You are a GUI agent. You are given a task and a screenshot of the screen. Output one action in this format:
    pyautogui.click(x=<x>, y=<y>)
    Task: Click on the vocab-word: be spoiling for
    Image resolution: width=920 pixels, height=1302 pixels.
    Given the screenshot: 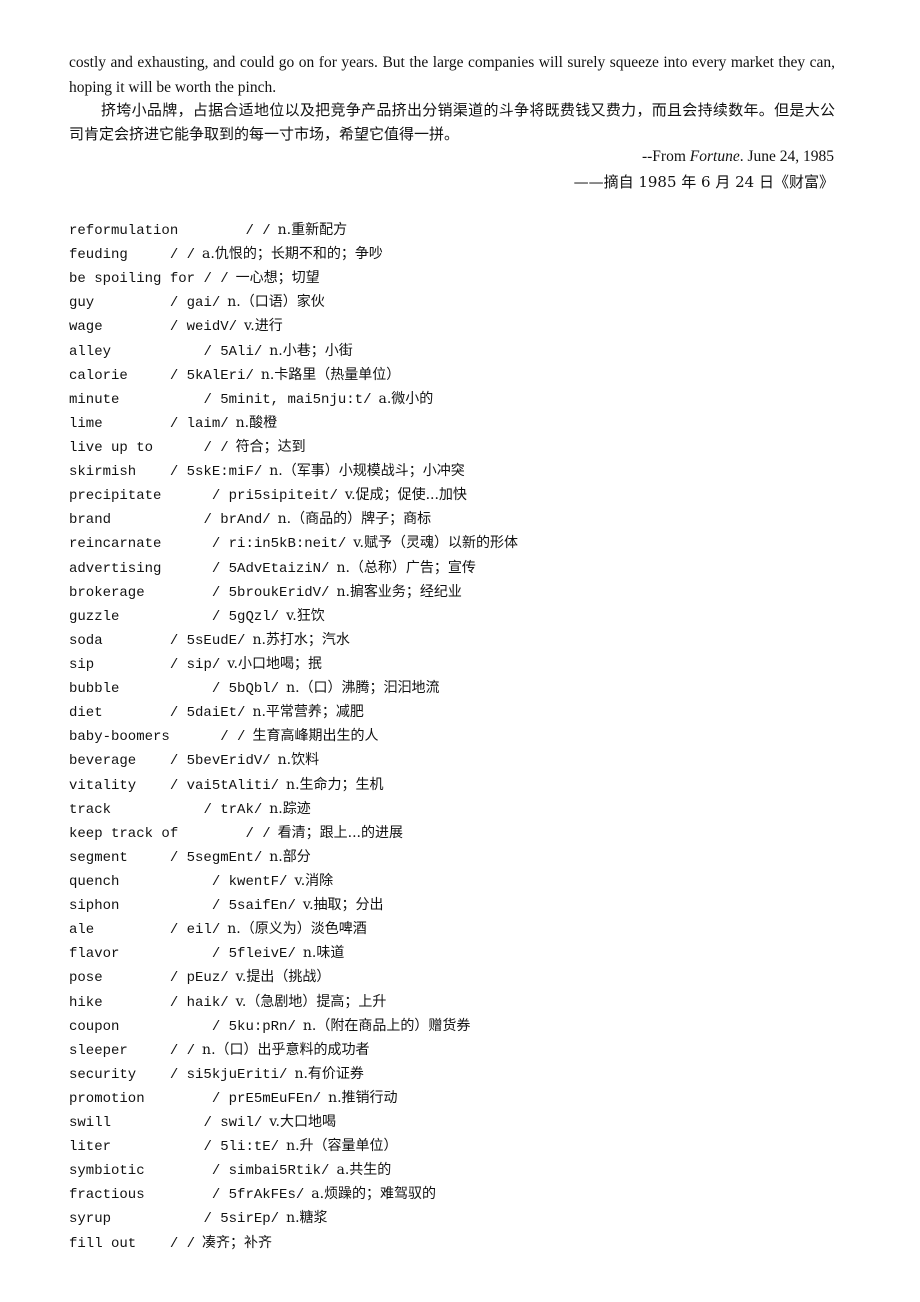 What is the action you would take?
    pyautogui.click(x=132, y=279)
    